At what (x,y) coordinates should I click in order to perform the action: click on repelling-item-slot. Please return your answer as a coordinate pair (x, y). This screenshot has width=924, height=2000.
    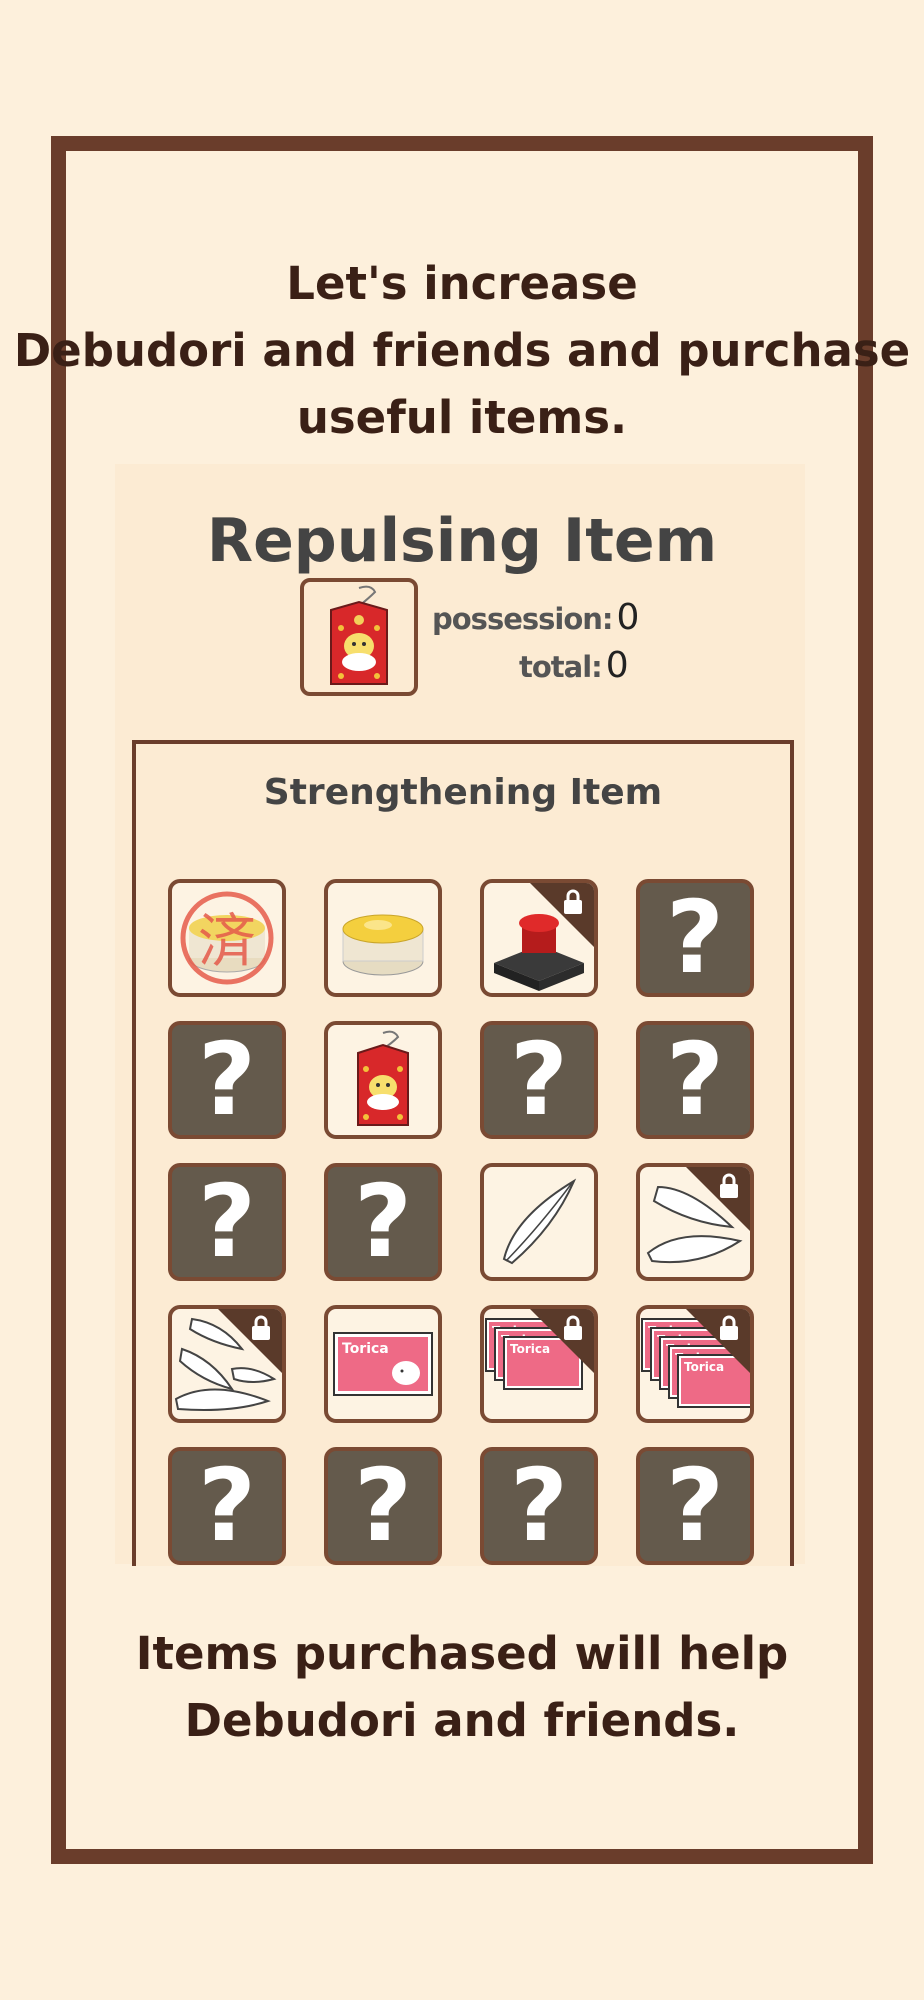
    Looking at the image, I should click on (359, 637).